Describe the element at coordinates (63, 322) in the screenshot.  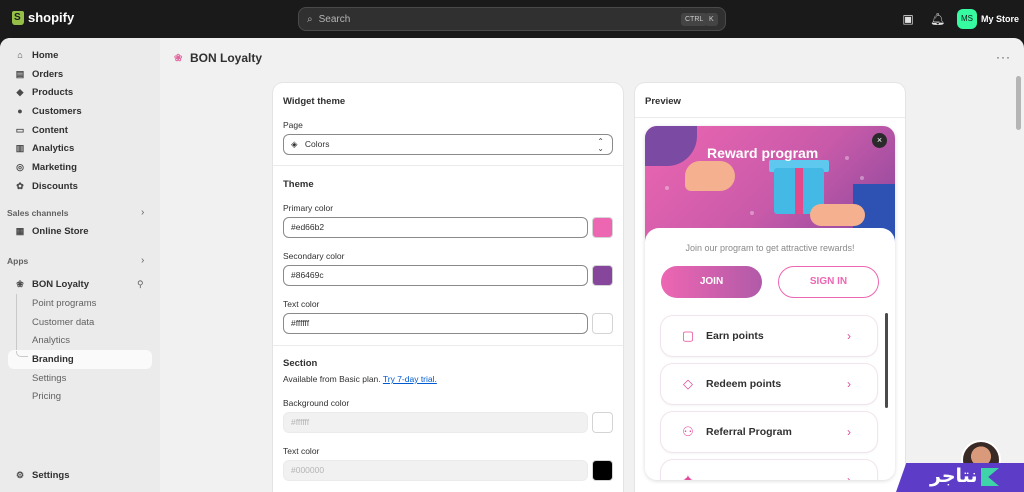
I see `sidebar-sub-customer-data: Customer data` at that location.